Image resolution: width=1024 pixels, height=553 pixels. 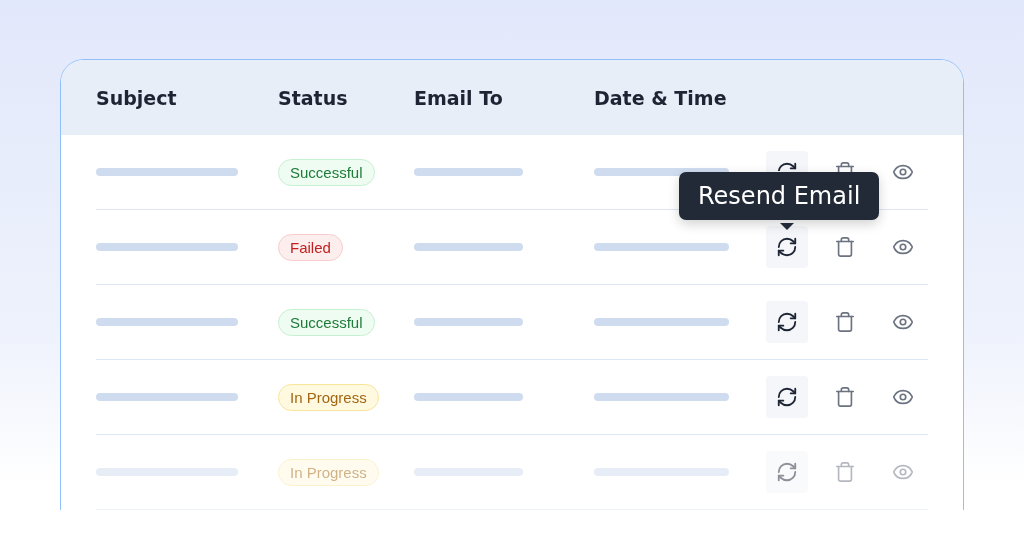 I want to click on column-header: Status, so click(x=313, y=97).